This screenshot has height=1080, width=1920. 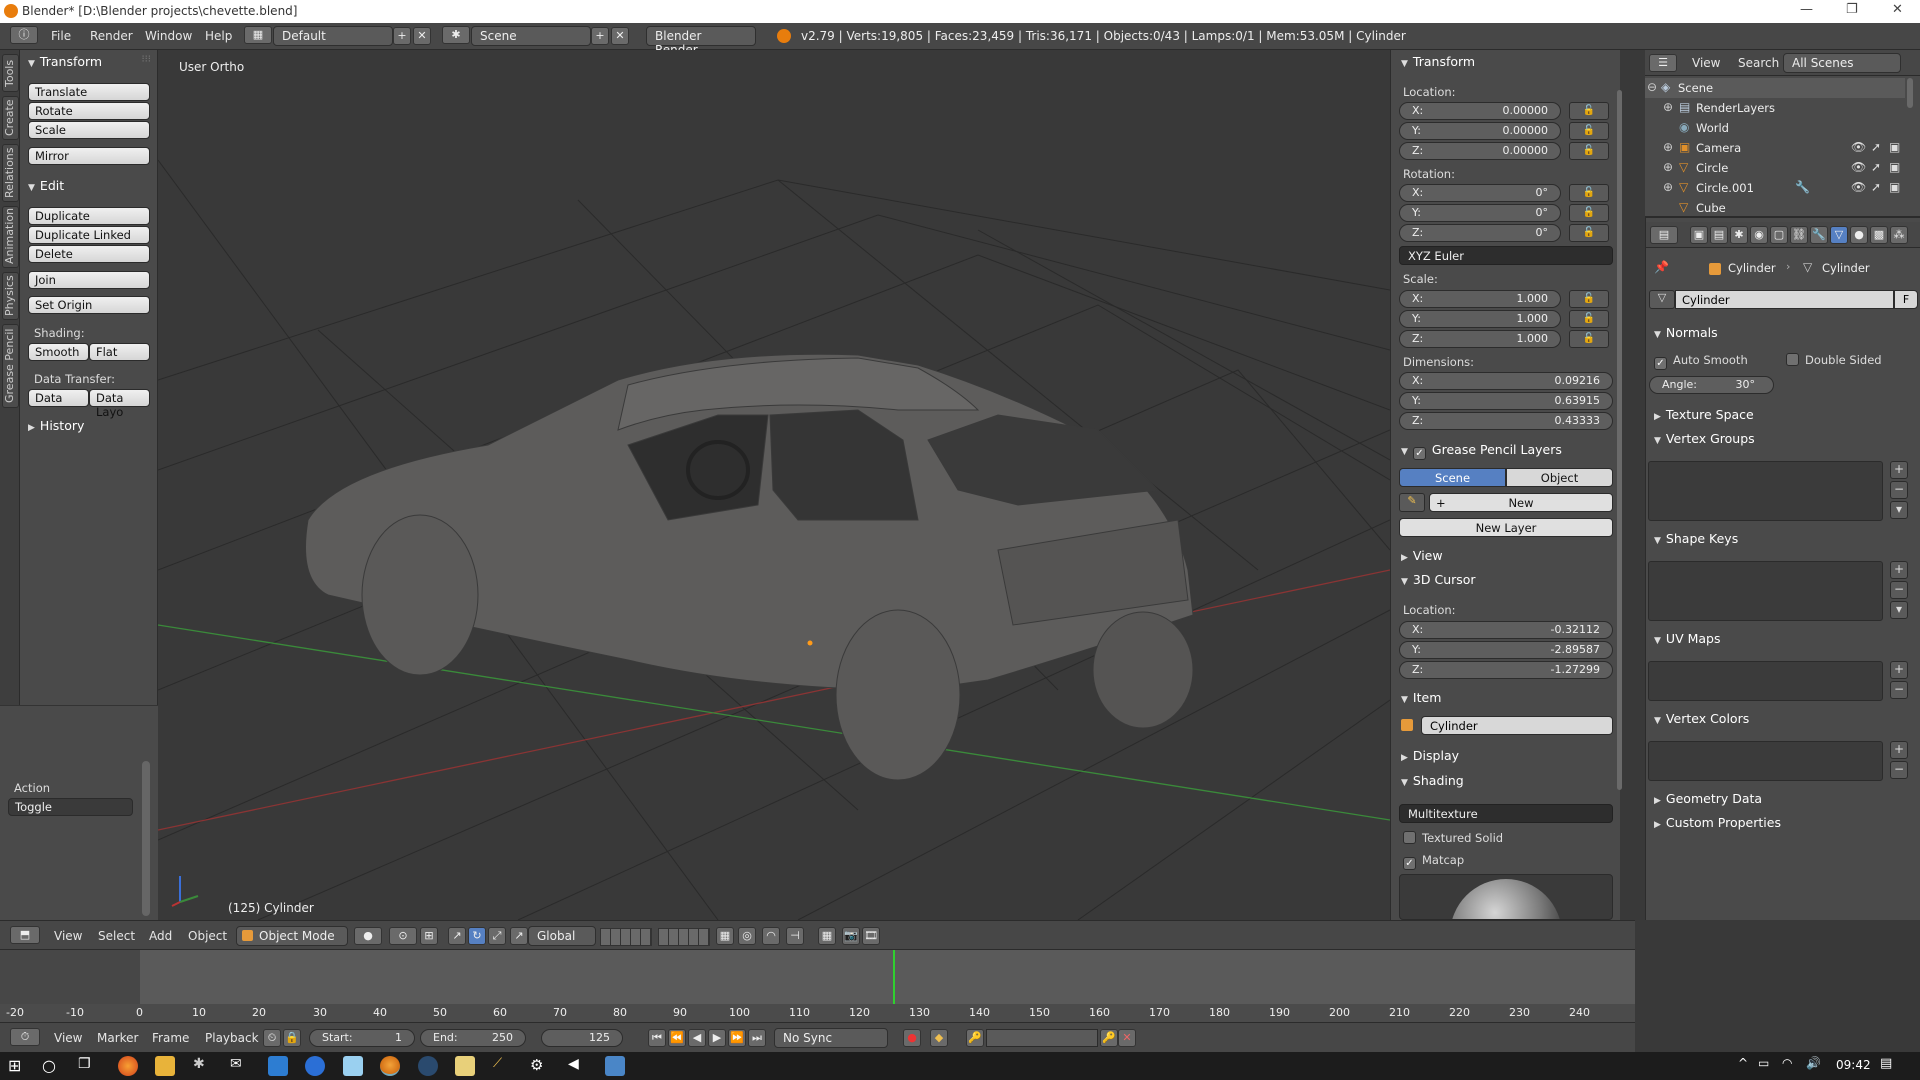 I want to click on layout-field: Default, so click(x=333, y=36).